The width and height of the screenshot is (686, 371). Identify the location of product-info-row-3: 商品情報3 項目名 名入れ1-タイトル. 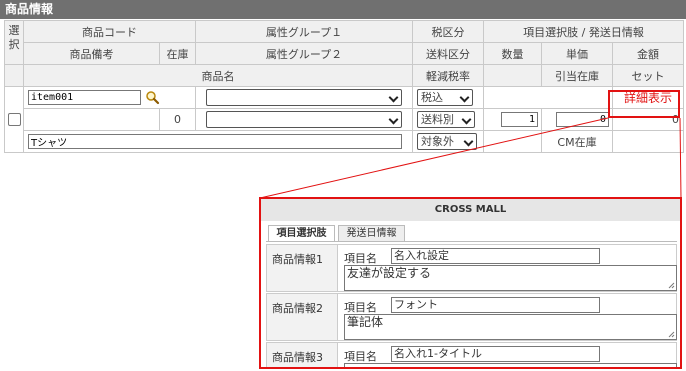
(471, 354).